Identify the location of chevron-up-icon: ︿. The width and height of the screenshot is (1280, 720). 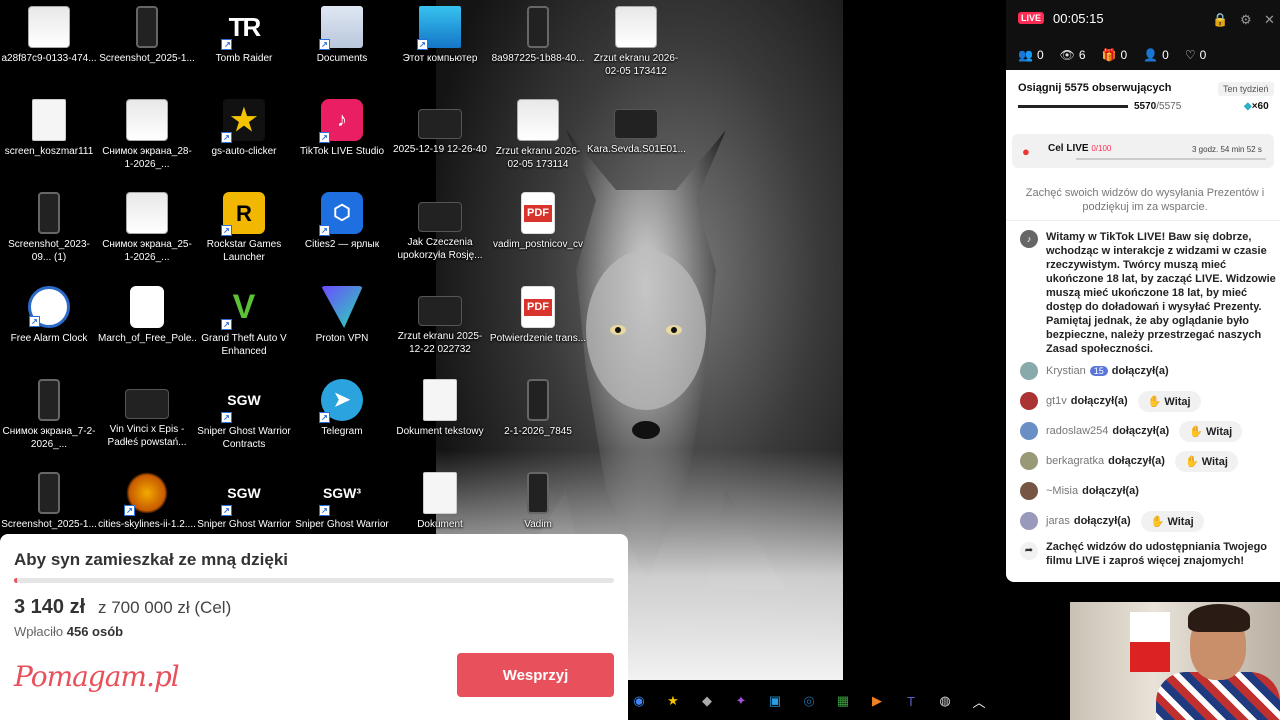
(979, 701).